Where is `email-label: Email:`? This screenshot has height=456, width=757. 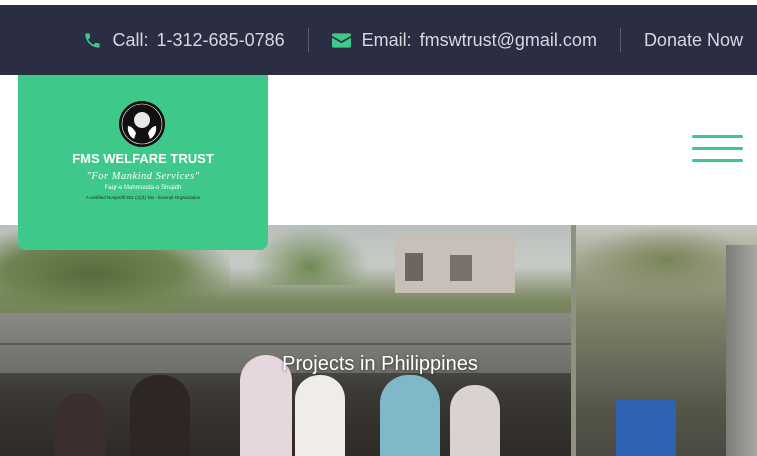 email-label: Email: is located at coordinates (386, 39).